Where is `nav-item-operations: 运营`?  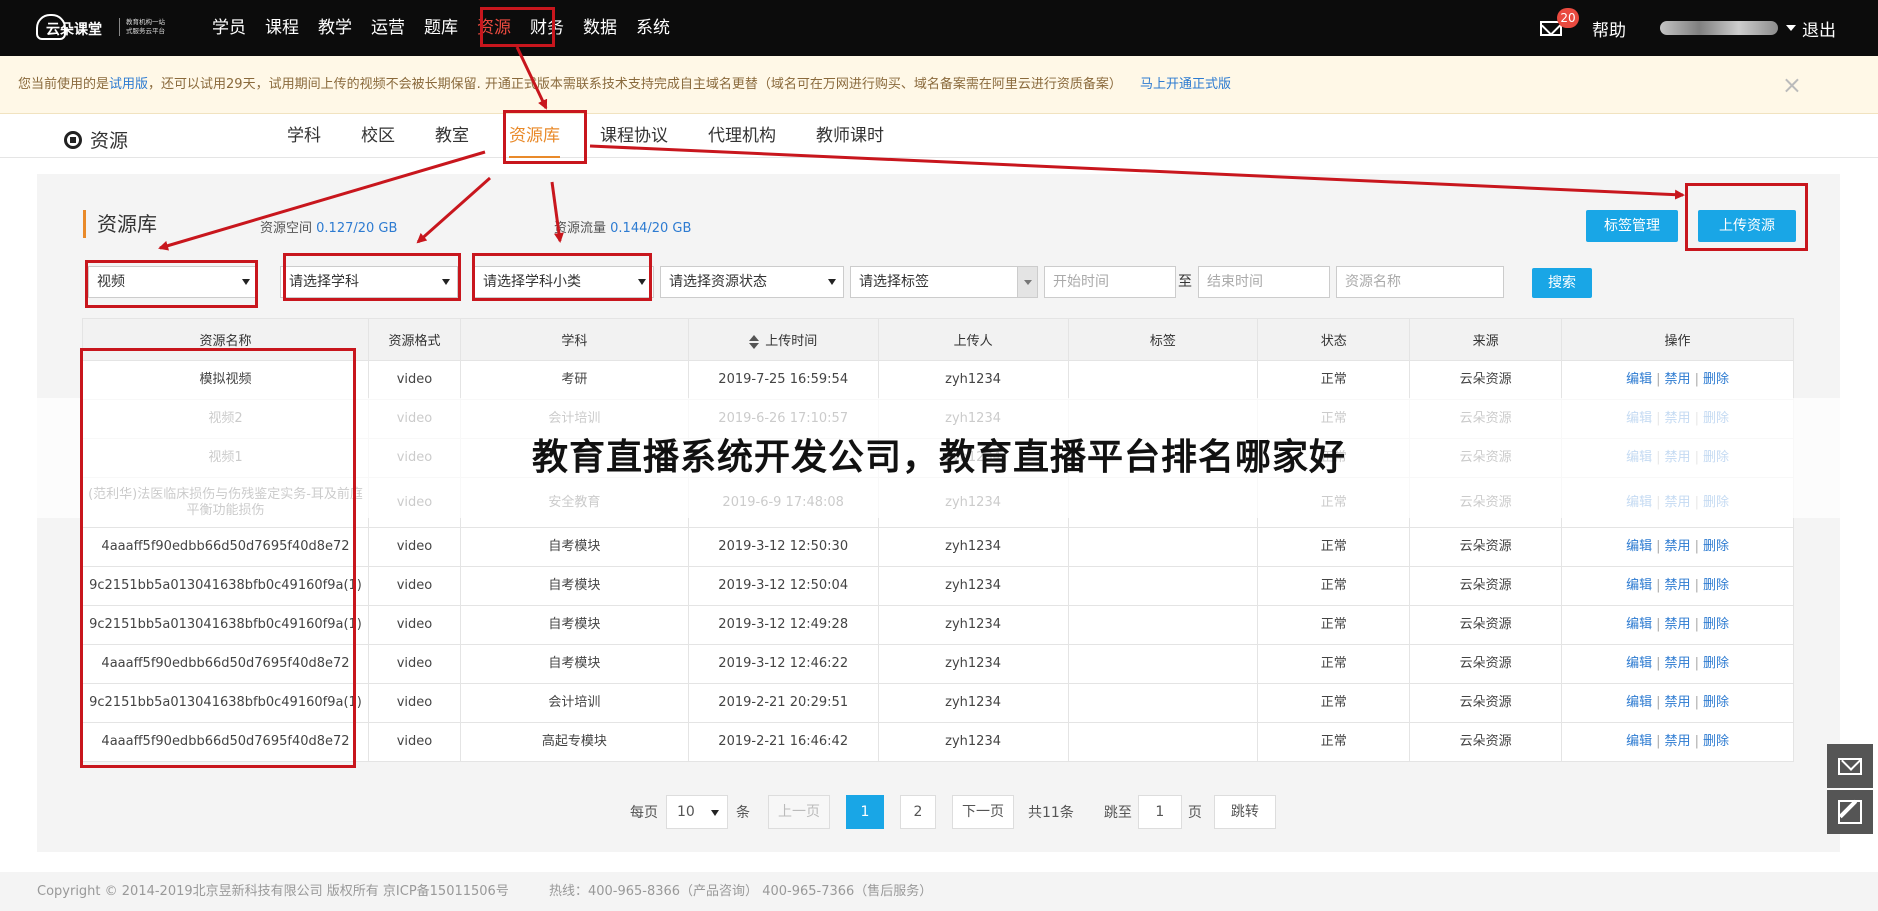 nav-item-operations: 运营 is located at coordinates (388, 28).